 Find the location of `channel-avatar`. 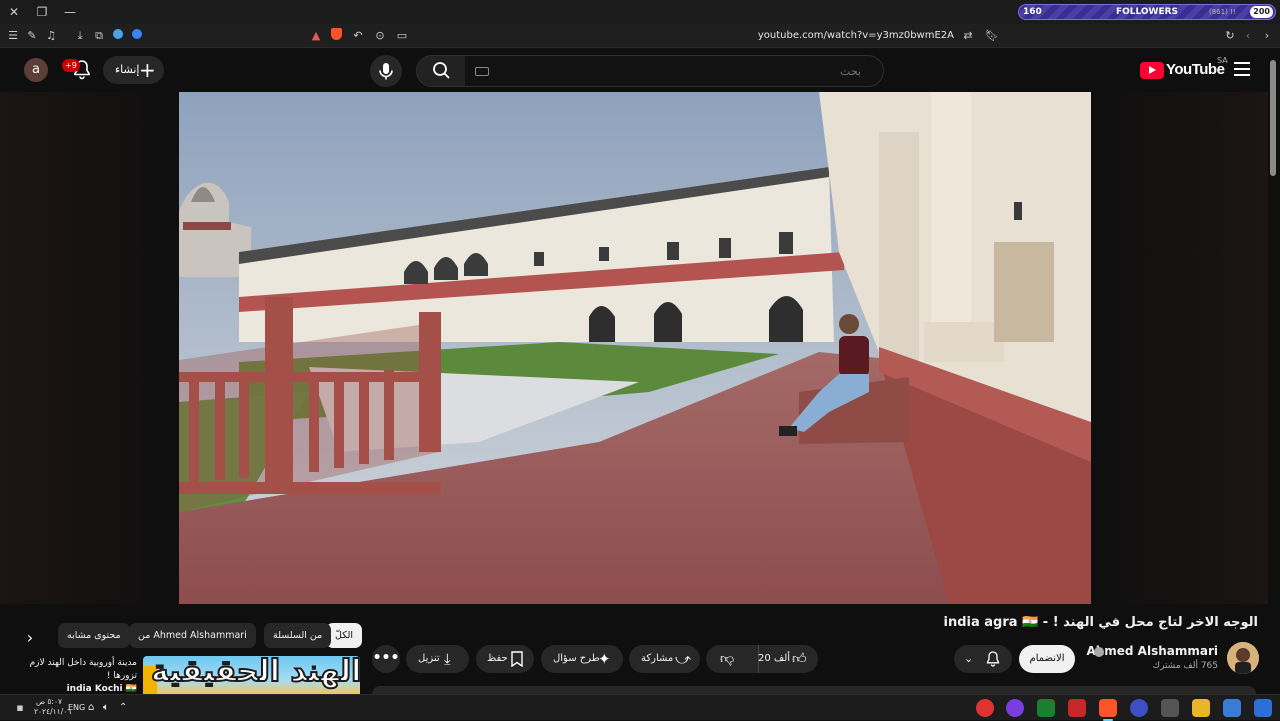

channel-avatar is located at coordinates (1243, 658).